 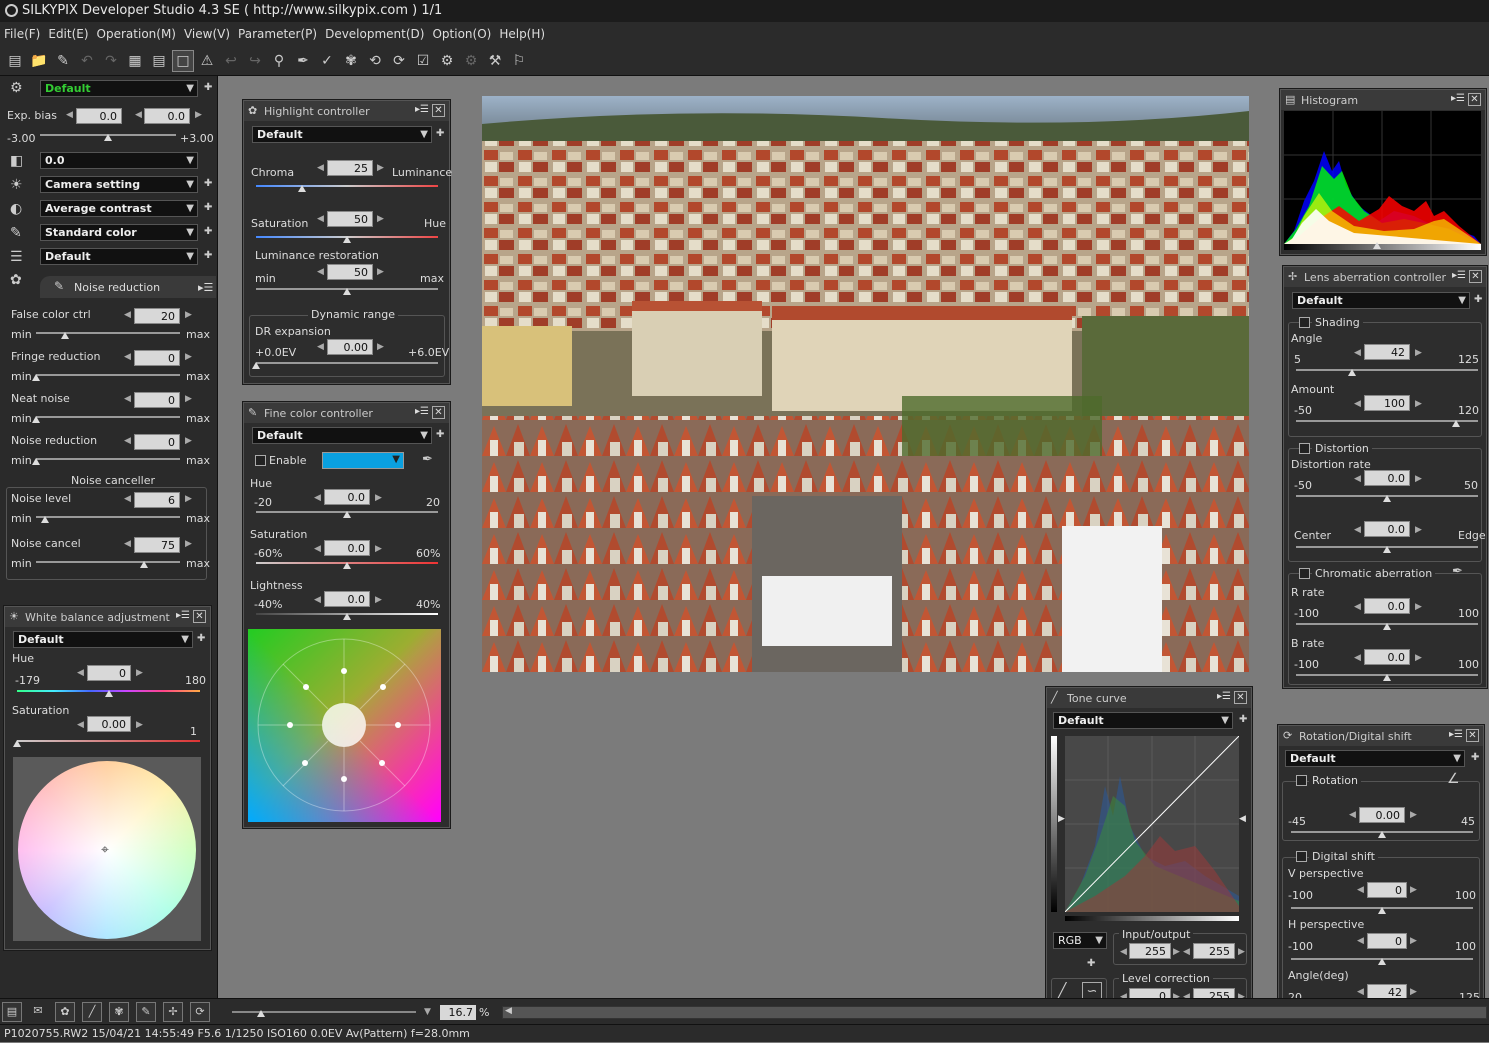 What do you see at coordinates (173, 1012) in the screenshot?
I see `lens-toggle-icon: ✢` at bounding box center [173, 1012].